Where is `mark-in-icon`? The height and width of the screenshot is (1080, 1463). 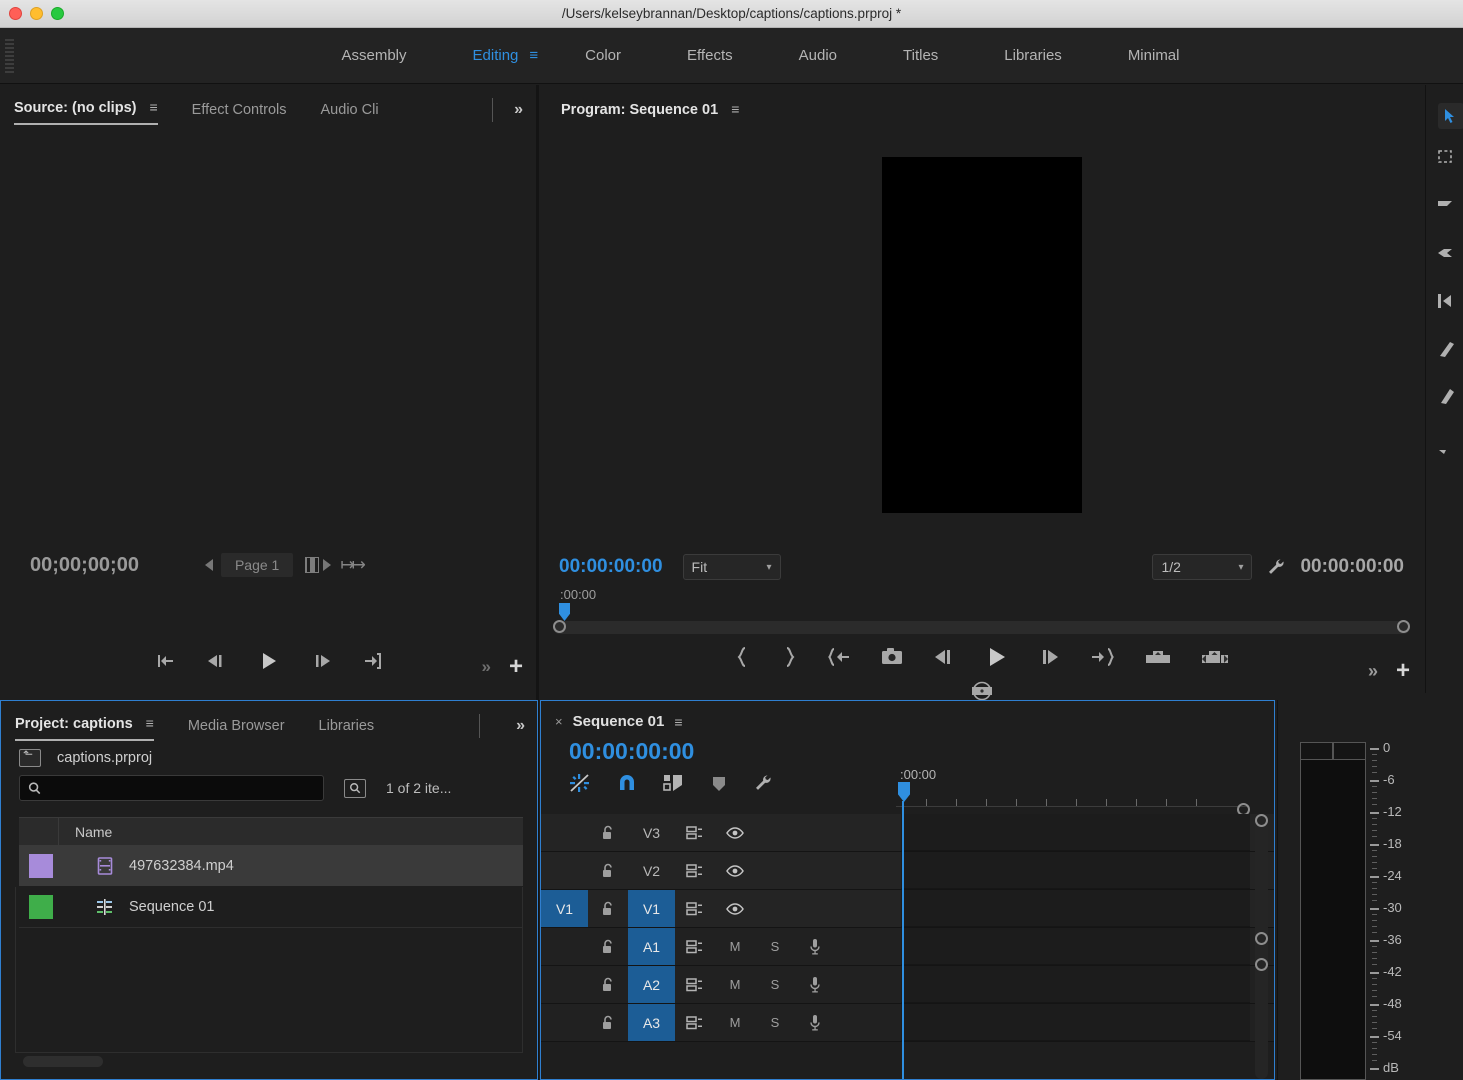
mark-in-icon is located at coordinates (743, 657).